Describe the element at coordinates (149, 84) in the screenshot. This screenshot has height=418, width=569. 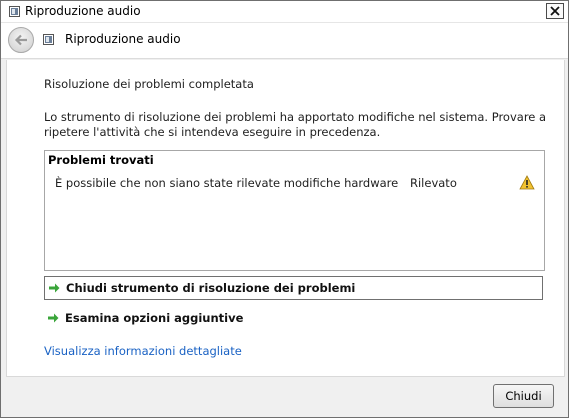
I see `page-heading: Risoluzione dei problemi completata` at that location.